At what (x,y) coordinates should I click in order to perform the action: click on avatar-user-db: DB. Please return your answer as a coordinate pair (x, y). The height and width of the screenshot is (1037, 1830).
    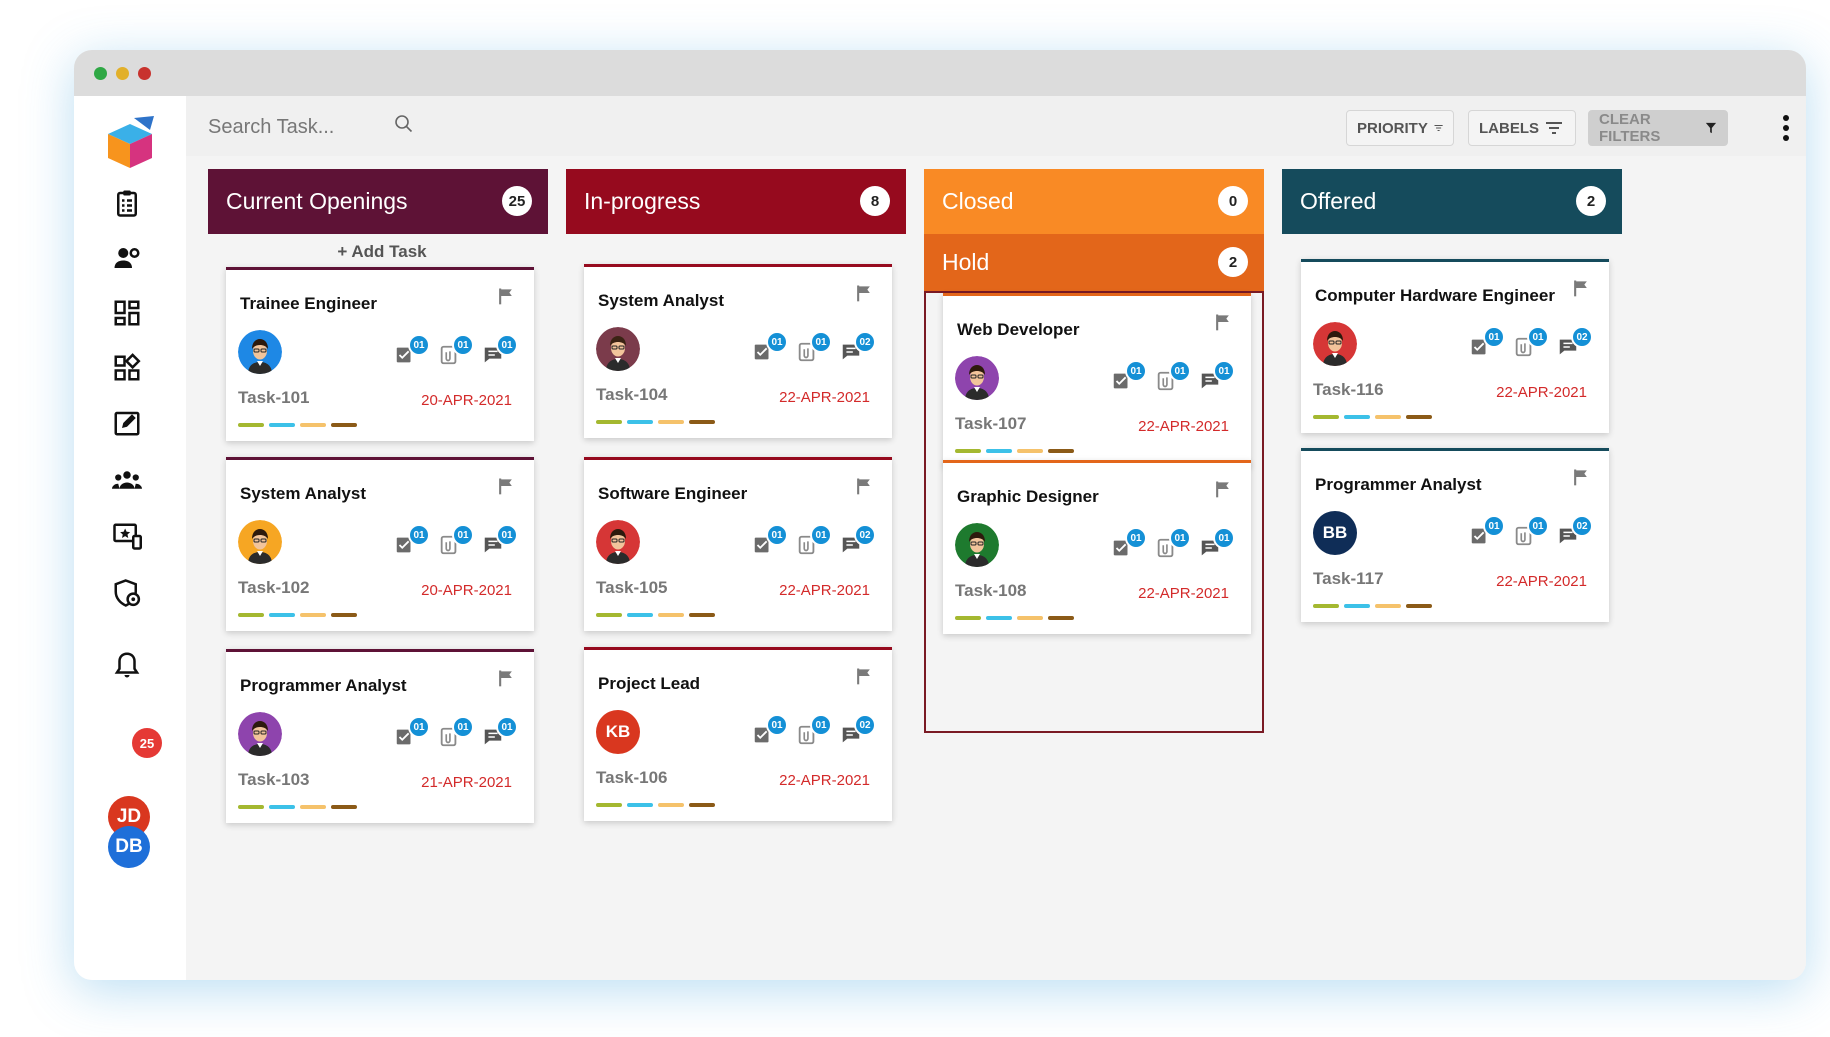
    Looking at the image, I should click on (129, 847).